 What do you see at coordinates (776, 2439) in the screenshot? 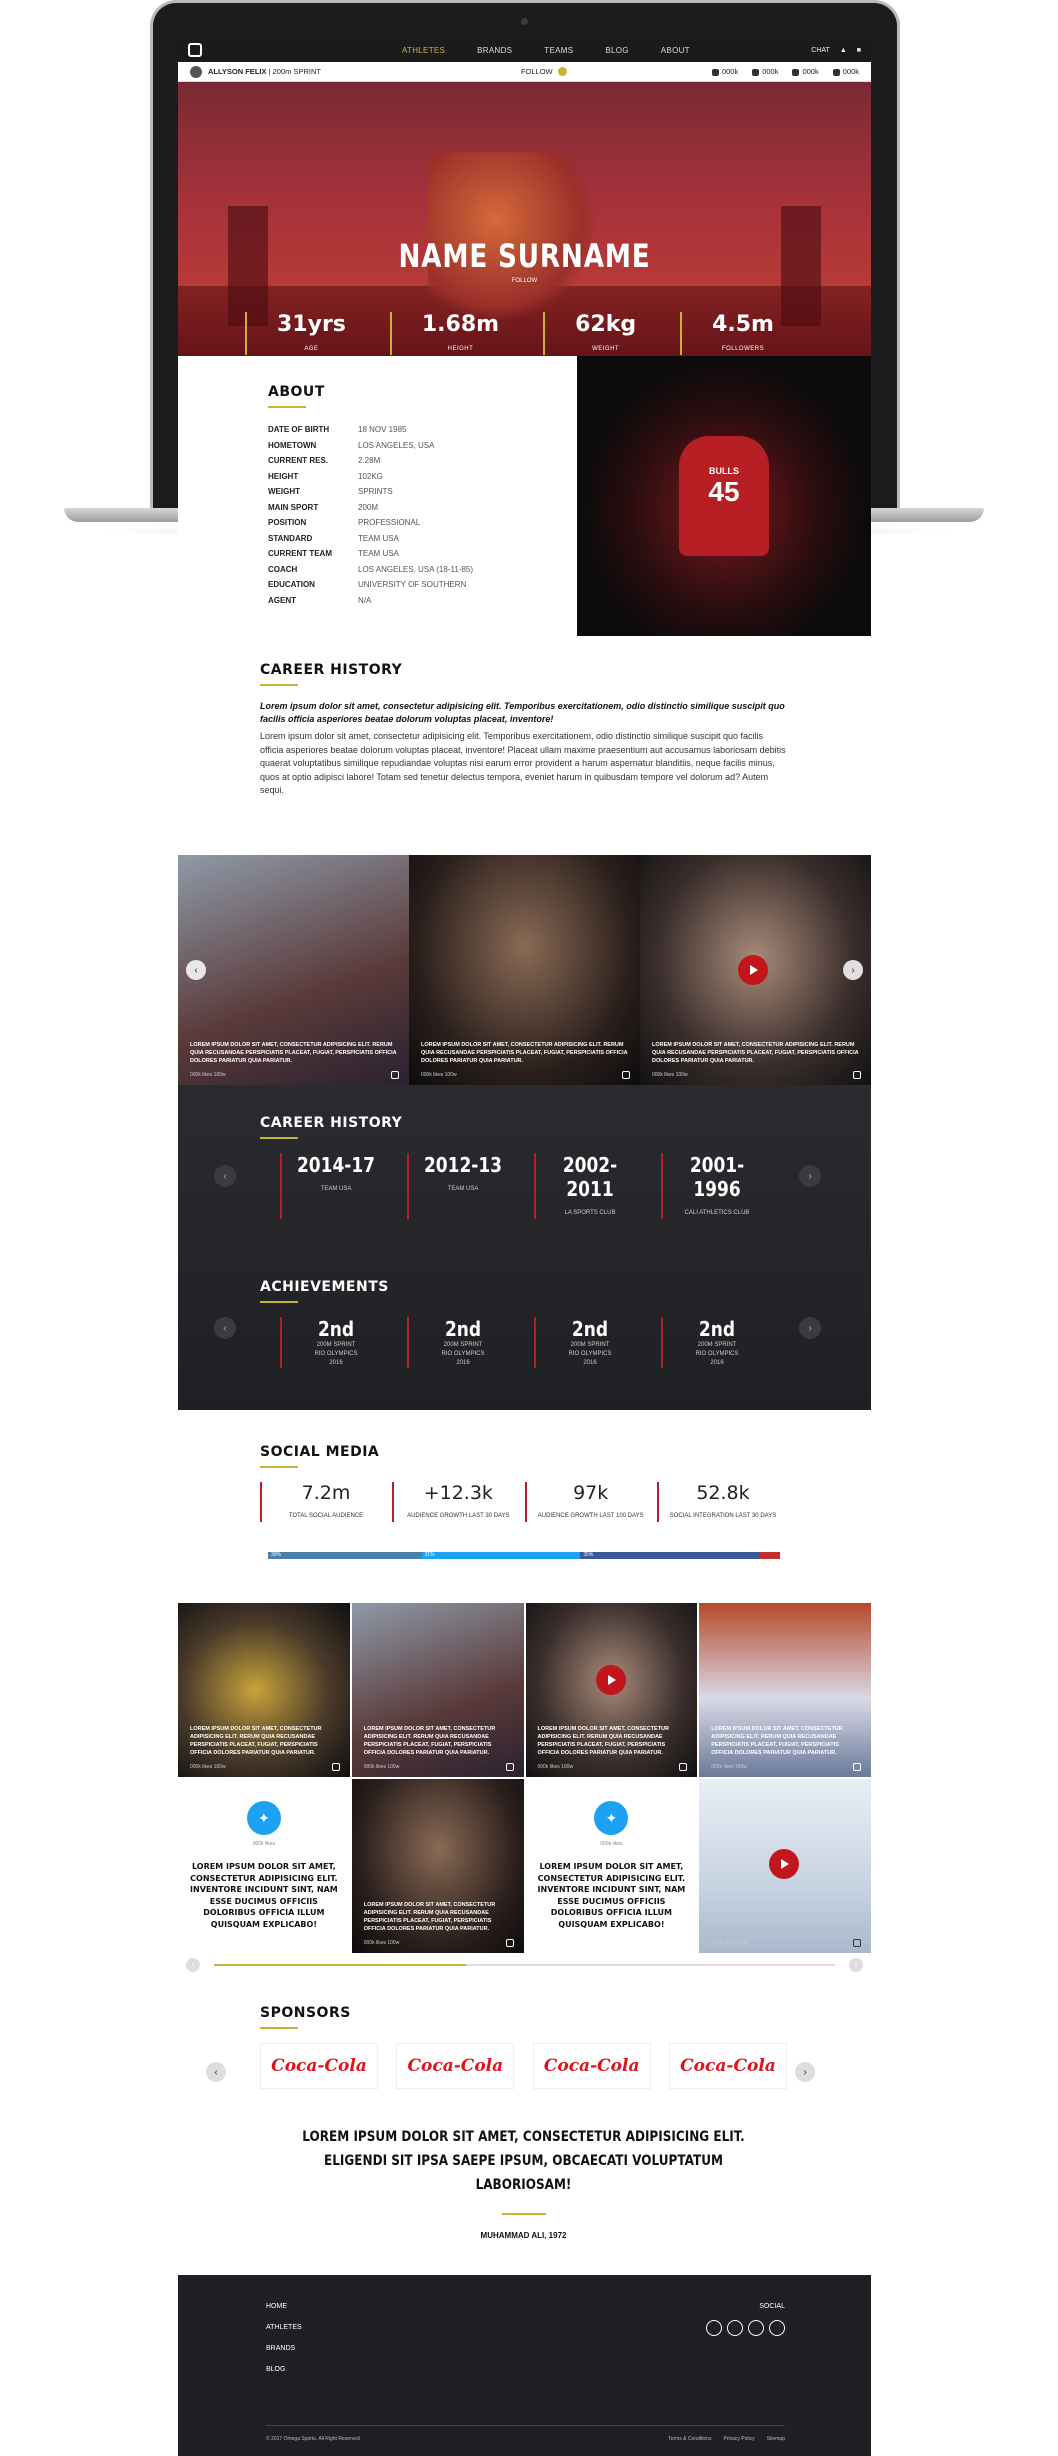
I see `sitemap-link: Sitemap` at bounding box center [776, 2439].